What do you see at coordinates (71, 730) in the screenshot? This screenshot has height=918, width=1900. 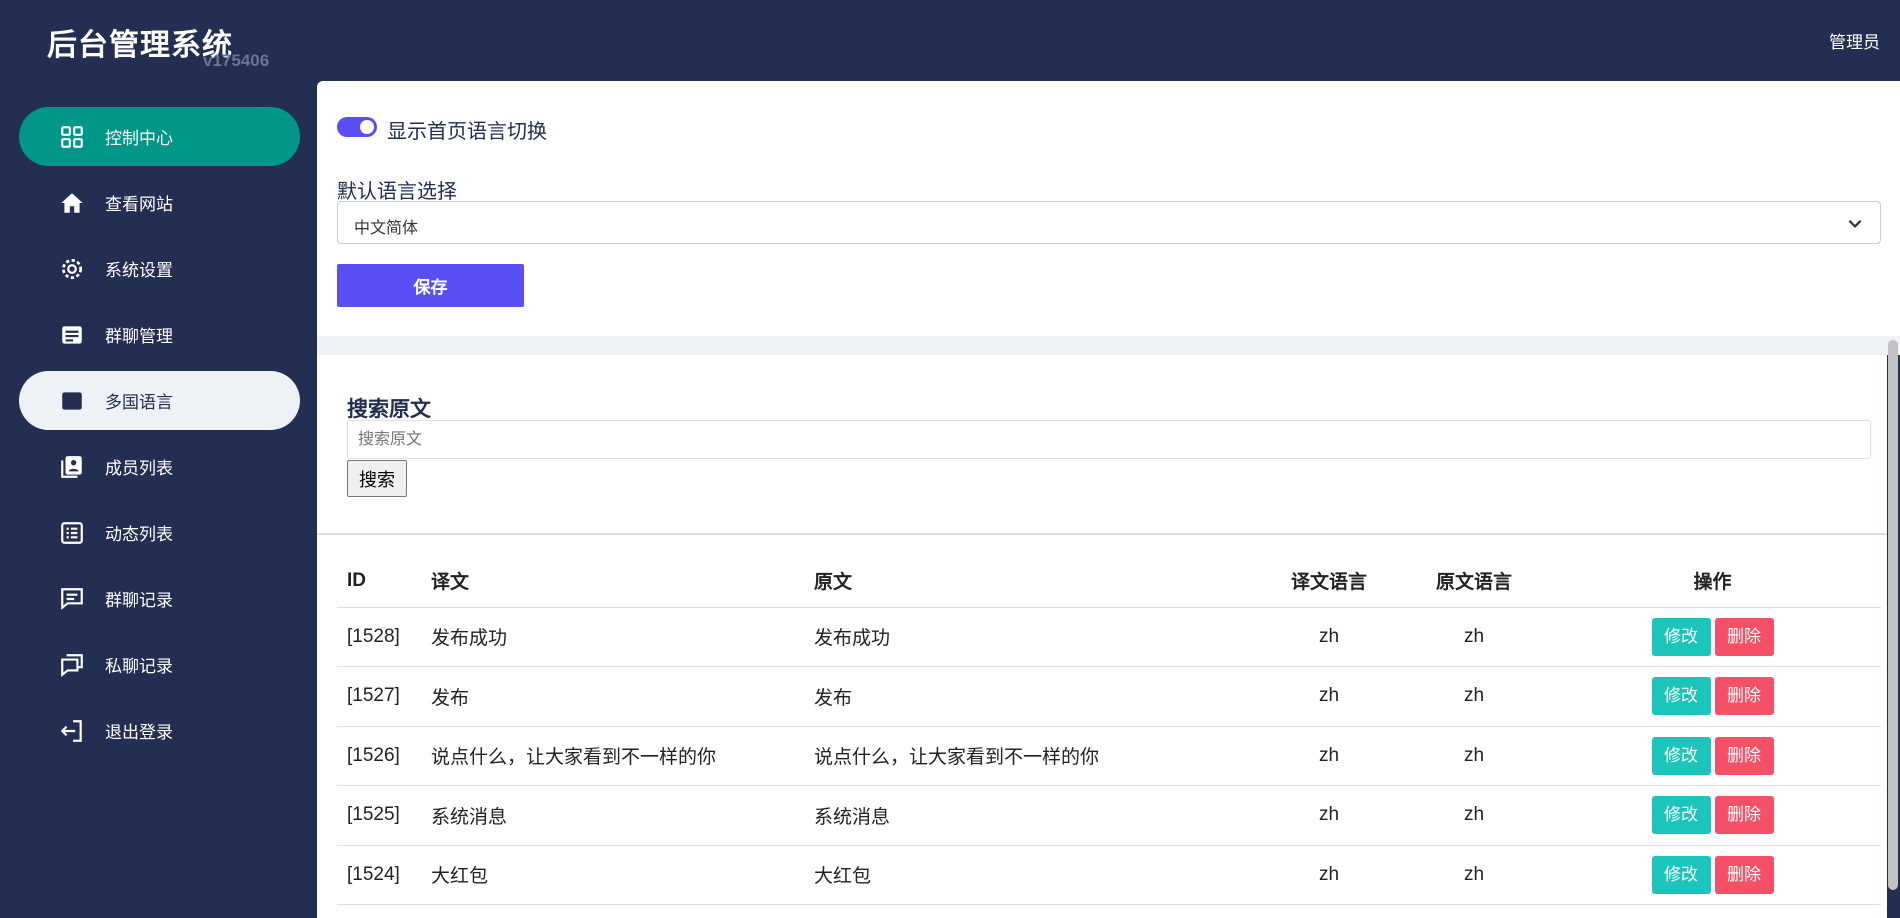 I see `logout-icon` at bounding box center [71, 730].